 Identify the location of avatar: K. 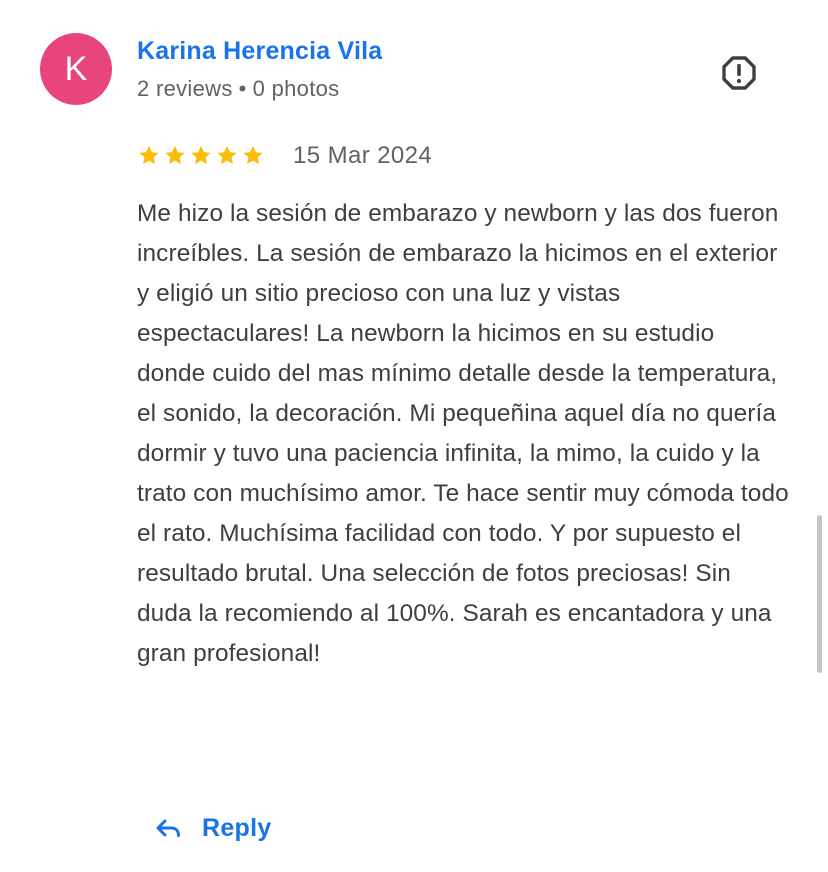
(76, 69).